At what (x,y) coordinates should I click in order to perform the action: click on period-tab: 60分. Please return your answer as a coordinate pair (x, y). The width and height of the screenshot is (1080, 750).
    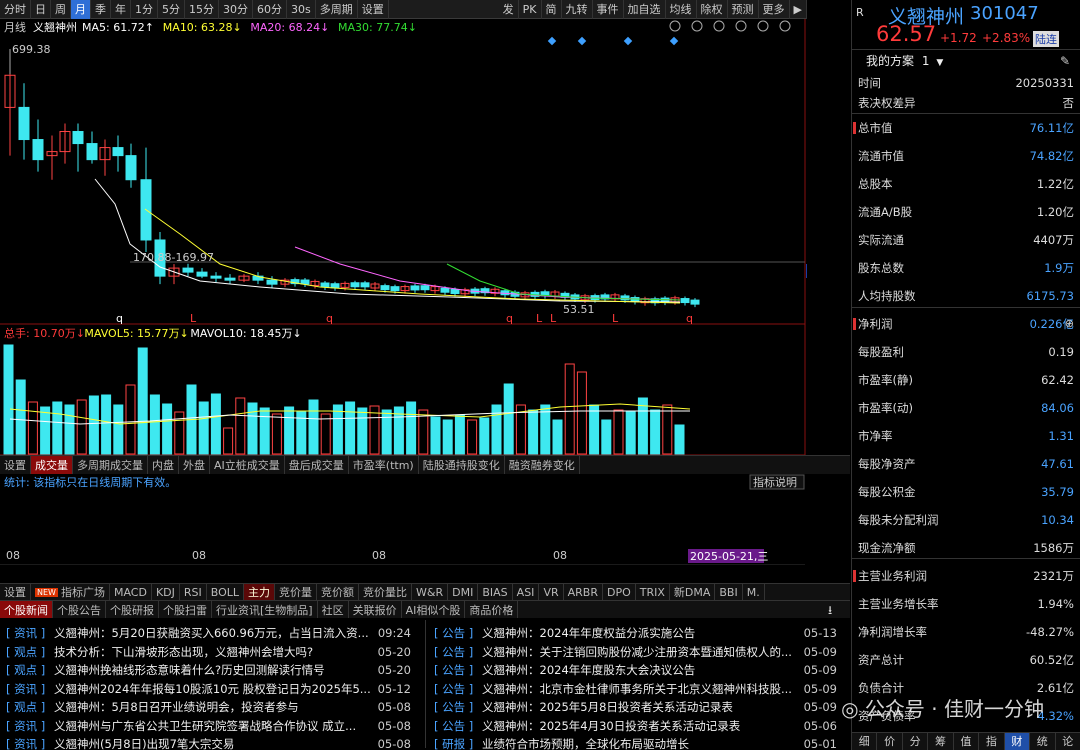
    Looking at the image, I should click on (270, 9).